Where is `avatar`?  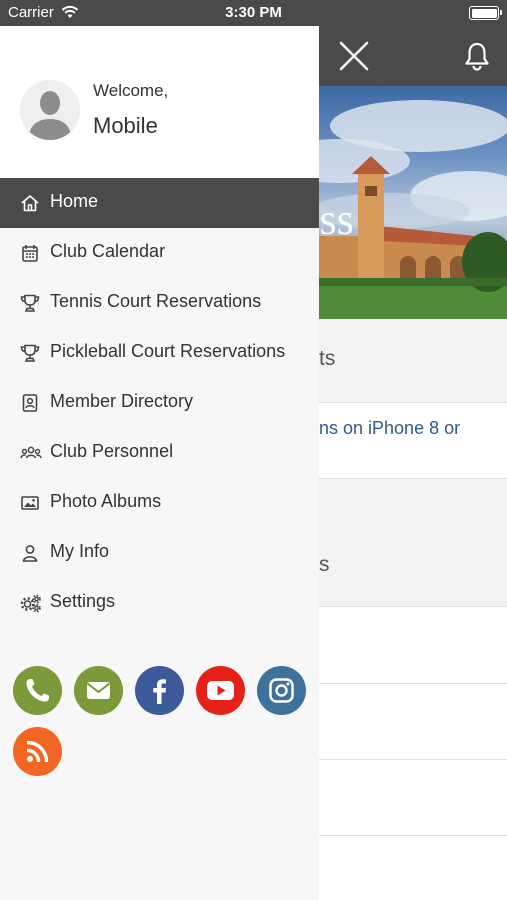 avatar is located at coordinates (50, 110).